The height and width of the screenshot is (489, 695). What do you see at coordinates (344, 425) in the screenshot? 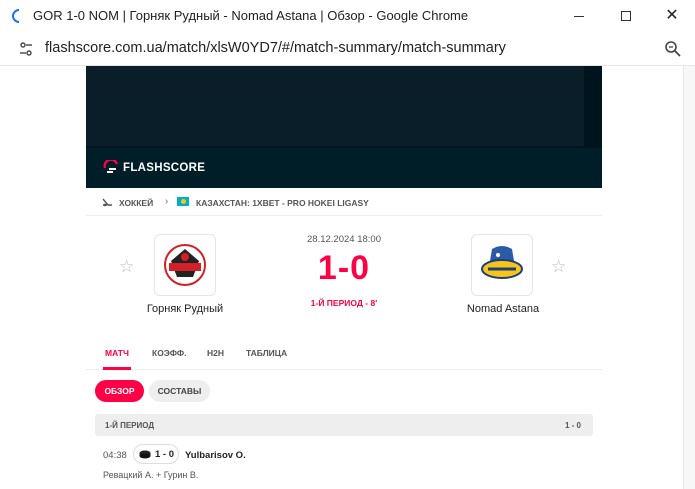
I see `period-header: 1-Й ПЕРИОД 1 - 0` at bounding box center [344, 425].